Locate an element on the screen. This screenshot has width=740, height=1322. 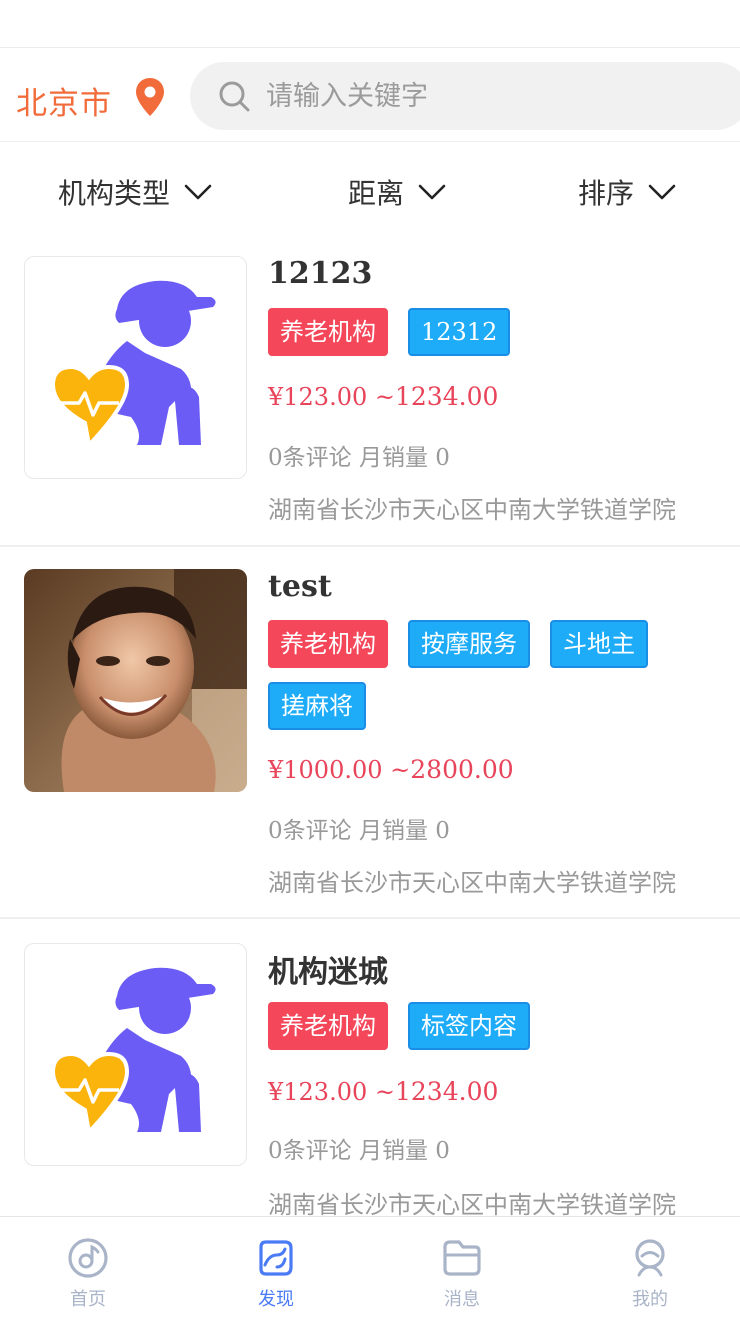
tab-profile: 我的 is located at coordinates (650, 1269).